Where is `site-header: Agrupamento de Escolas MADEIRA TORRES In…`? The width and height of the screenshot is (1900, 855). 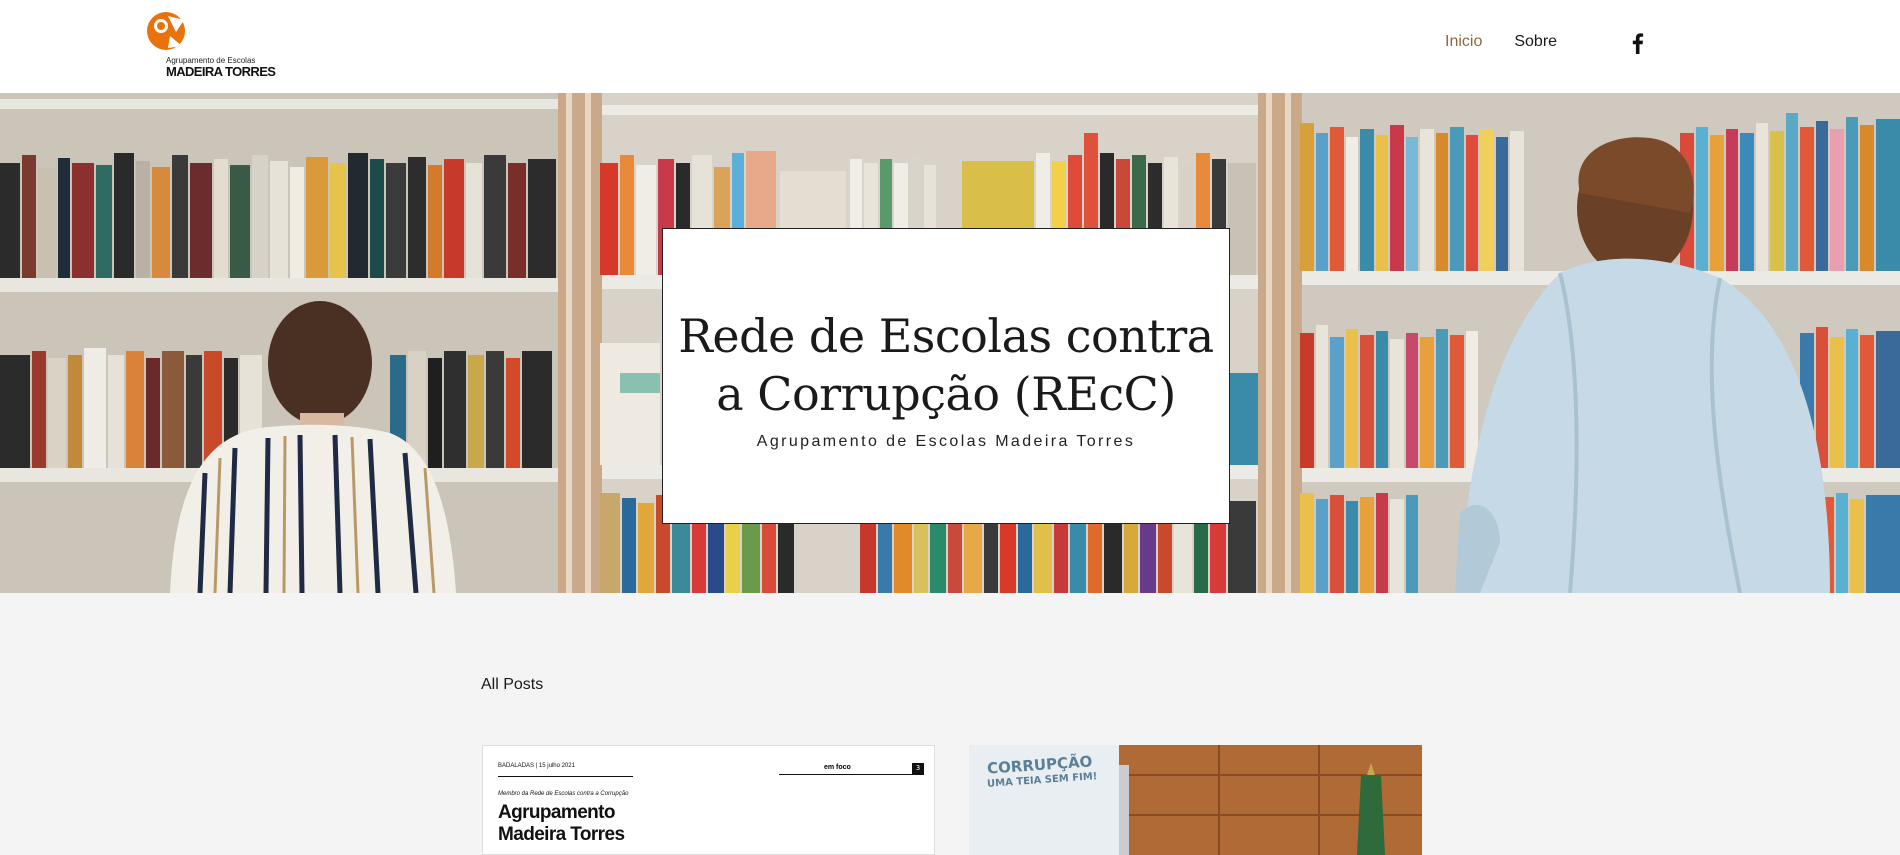 site-header: Agrupamento de Escolas MADEIRA TORRES In… is located at coordinates (950, 46).